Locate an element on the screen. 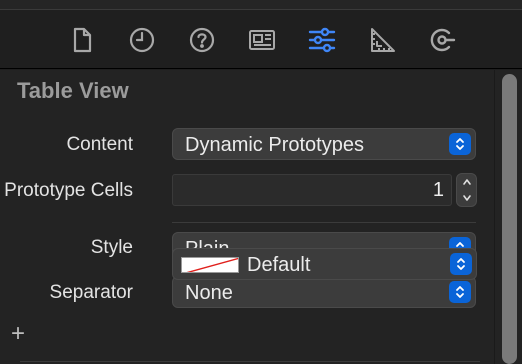 This screenshot has height=364, width=522. content-popup: Dynamic Prototypes is located at coordinates (324, 144).